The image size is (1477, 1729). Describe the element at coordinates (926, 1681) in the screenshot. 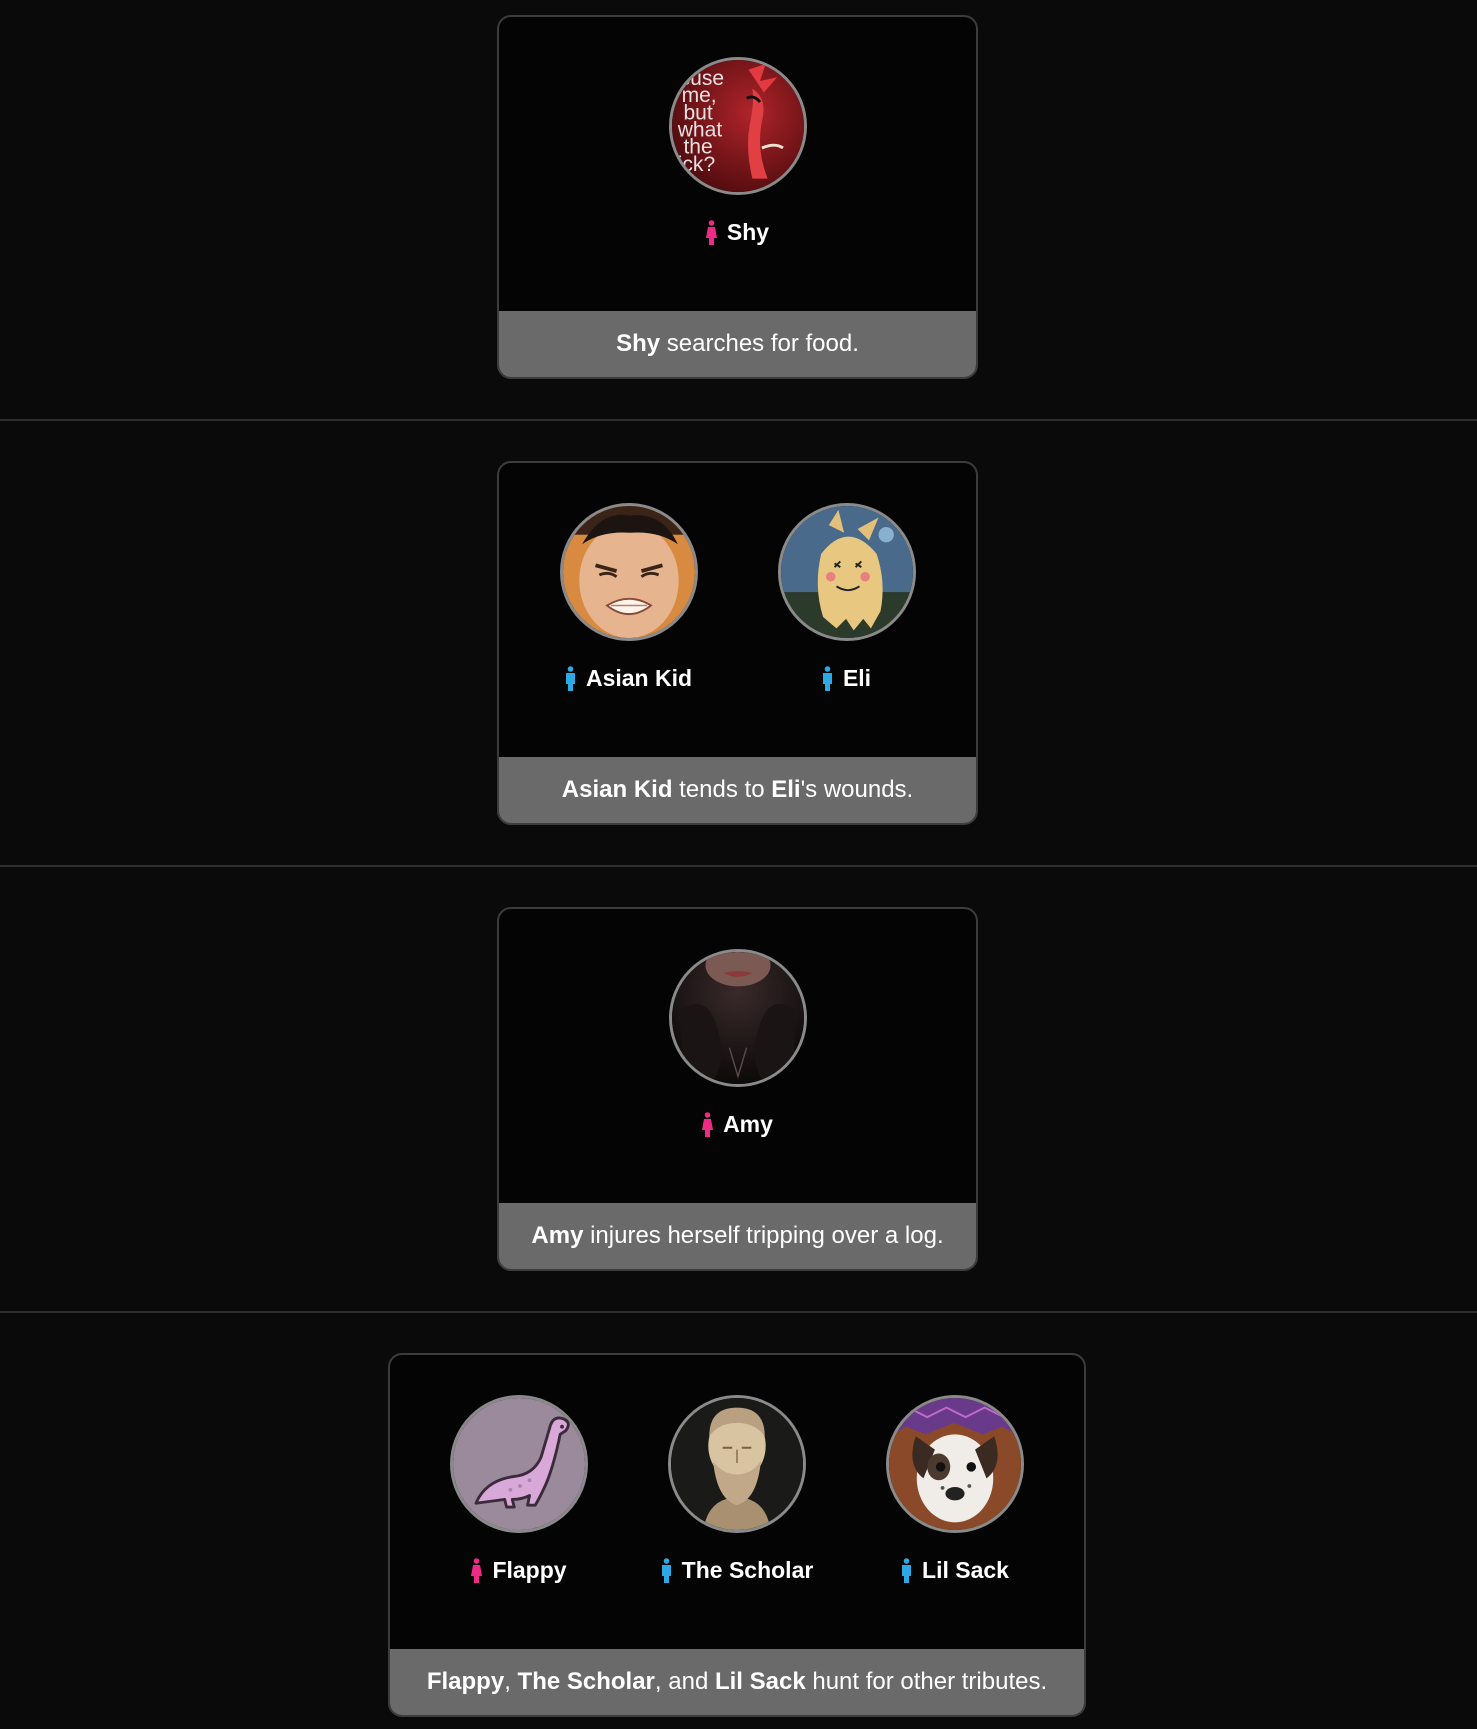

I see `caption-part: hunt for other tributes.` at that location.